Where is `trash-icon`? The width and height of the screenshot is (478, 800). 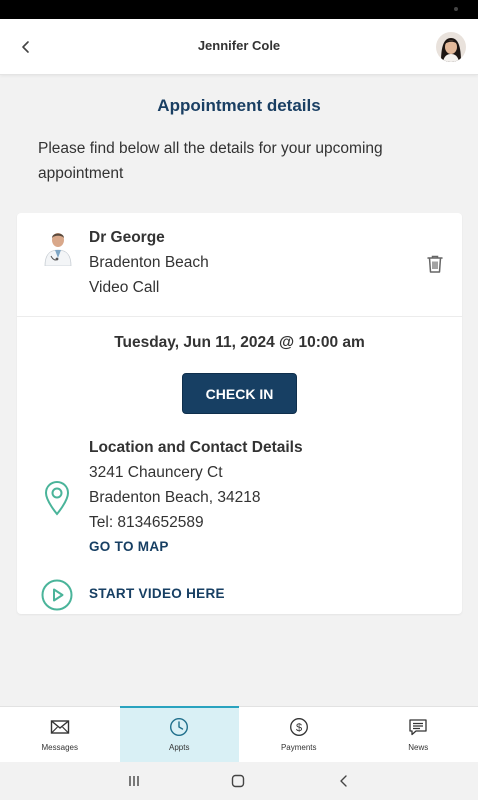 trash-icon is located at coordinates (435, 264).